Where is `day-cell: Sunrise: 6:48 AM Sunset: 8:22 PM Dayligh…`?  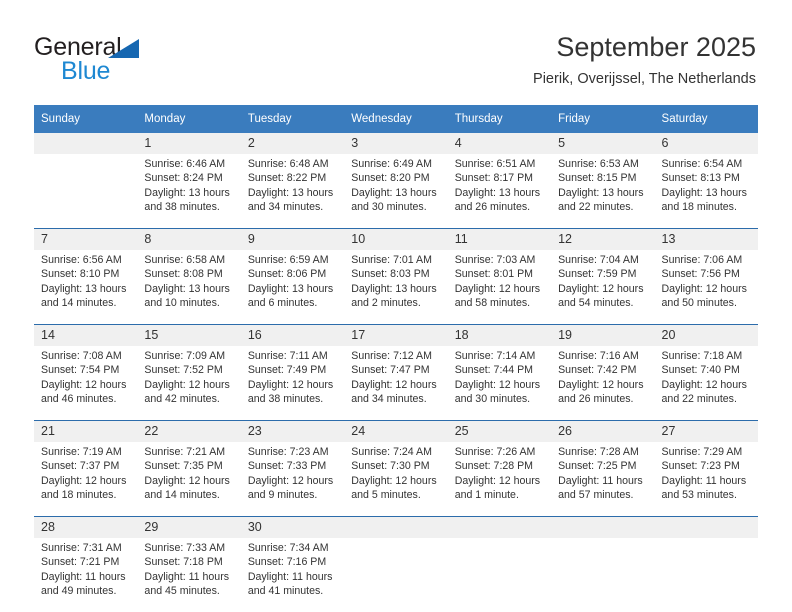 day-cell: Sunrise: 6:48 AM Sunset: 8:22 PM Dayligh… is located at coordinates (292, 191).